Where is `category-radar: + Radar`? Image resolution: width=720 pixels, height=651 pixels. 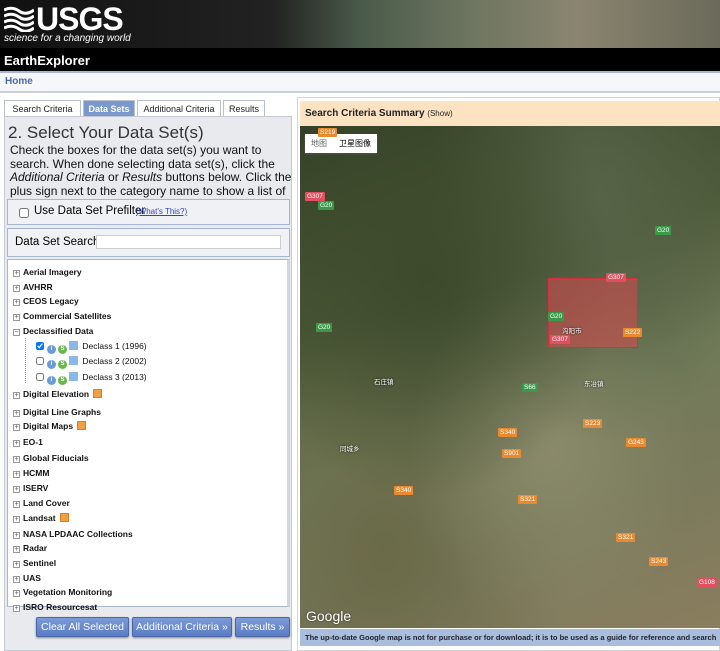 category-radar: + Radar is located at coordinates (30, 548).